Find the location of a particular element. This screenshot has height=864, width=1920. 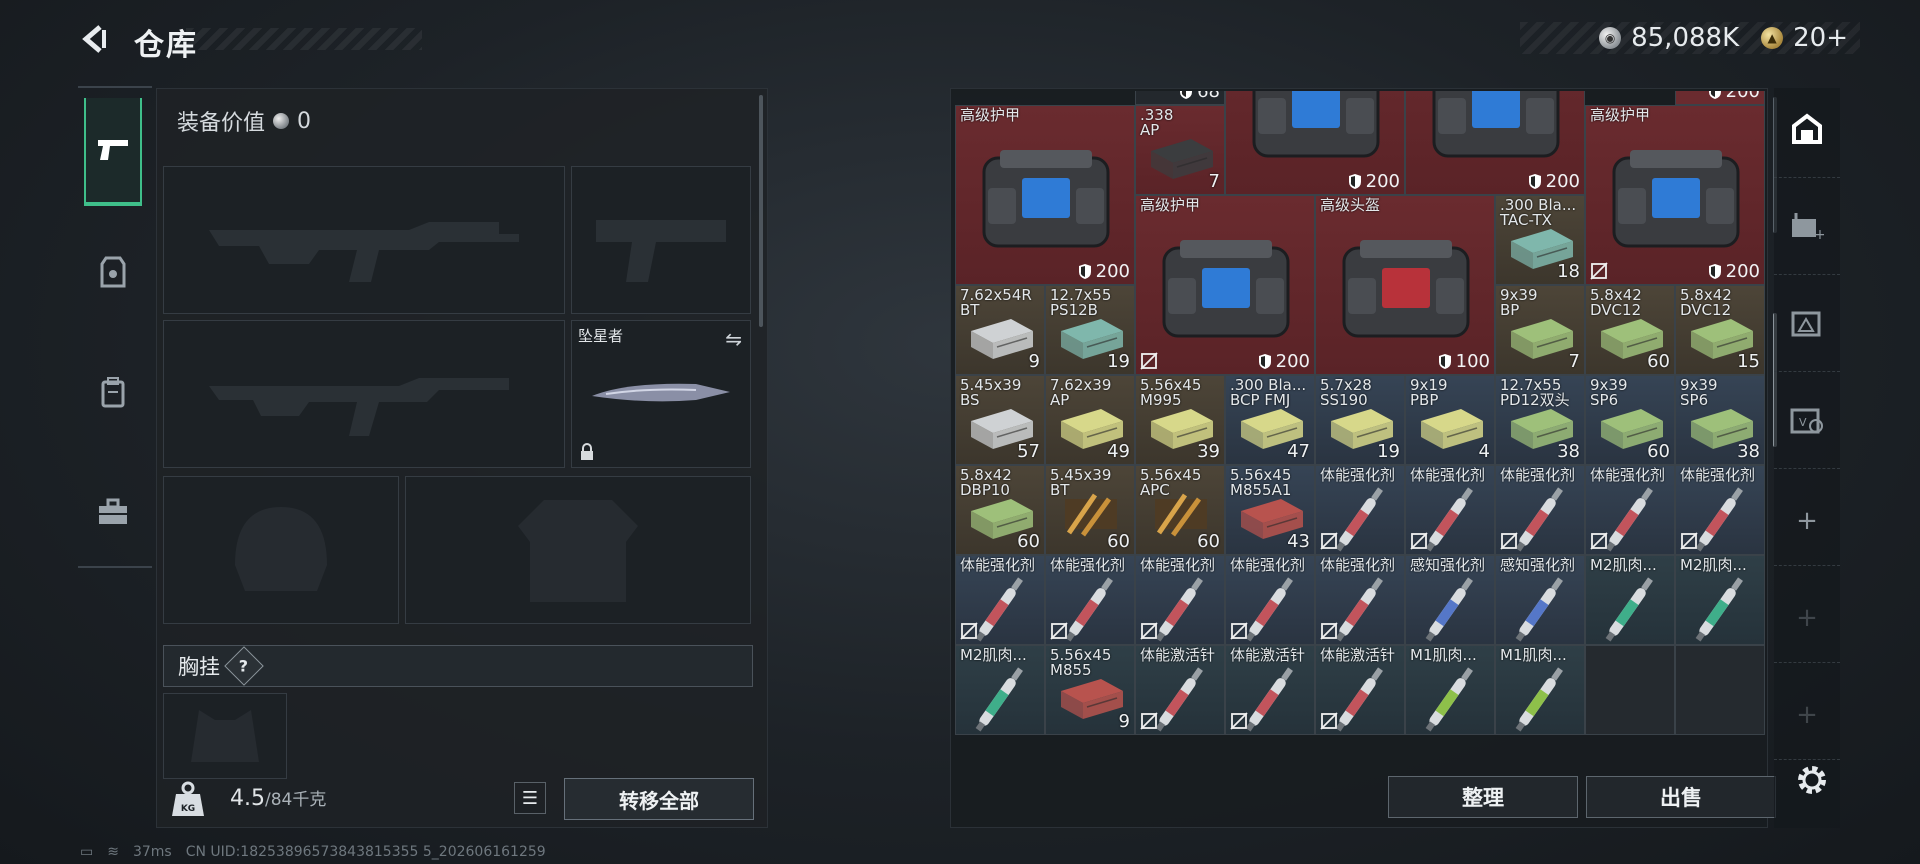

loadout-scrollbar is located at coordinates (761, 211).